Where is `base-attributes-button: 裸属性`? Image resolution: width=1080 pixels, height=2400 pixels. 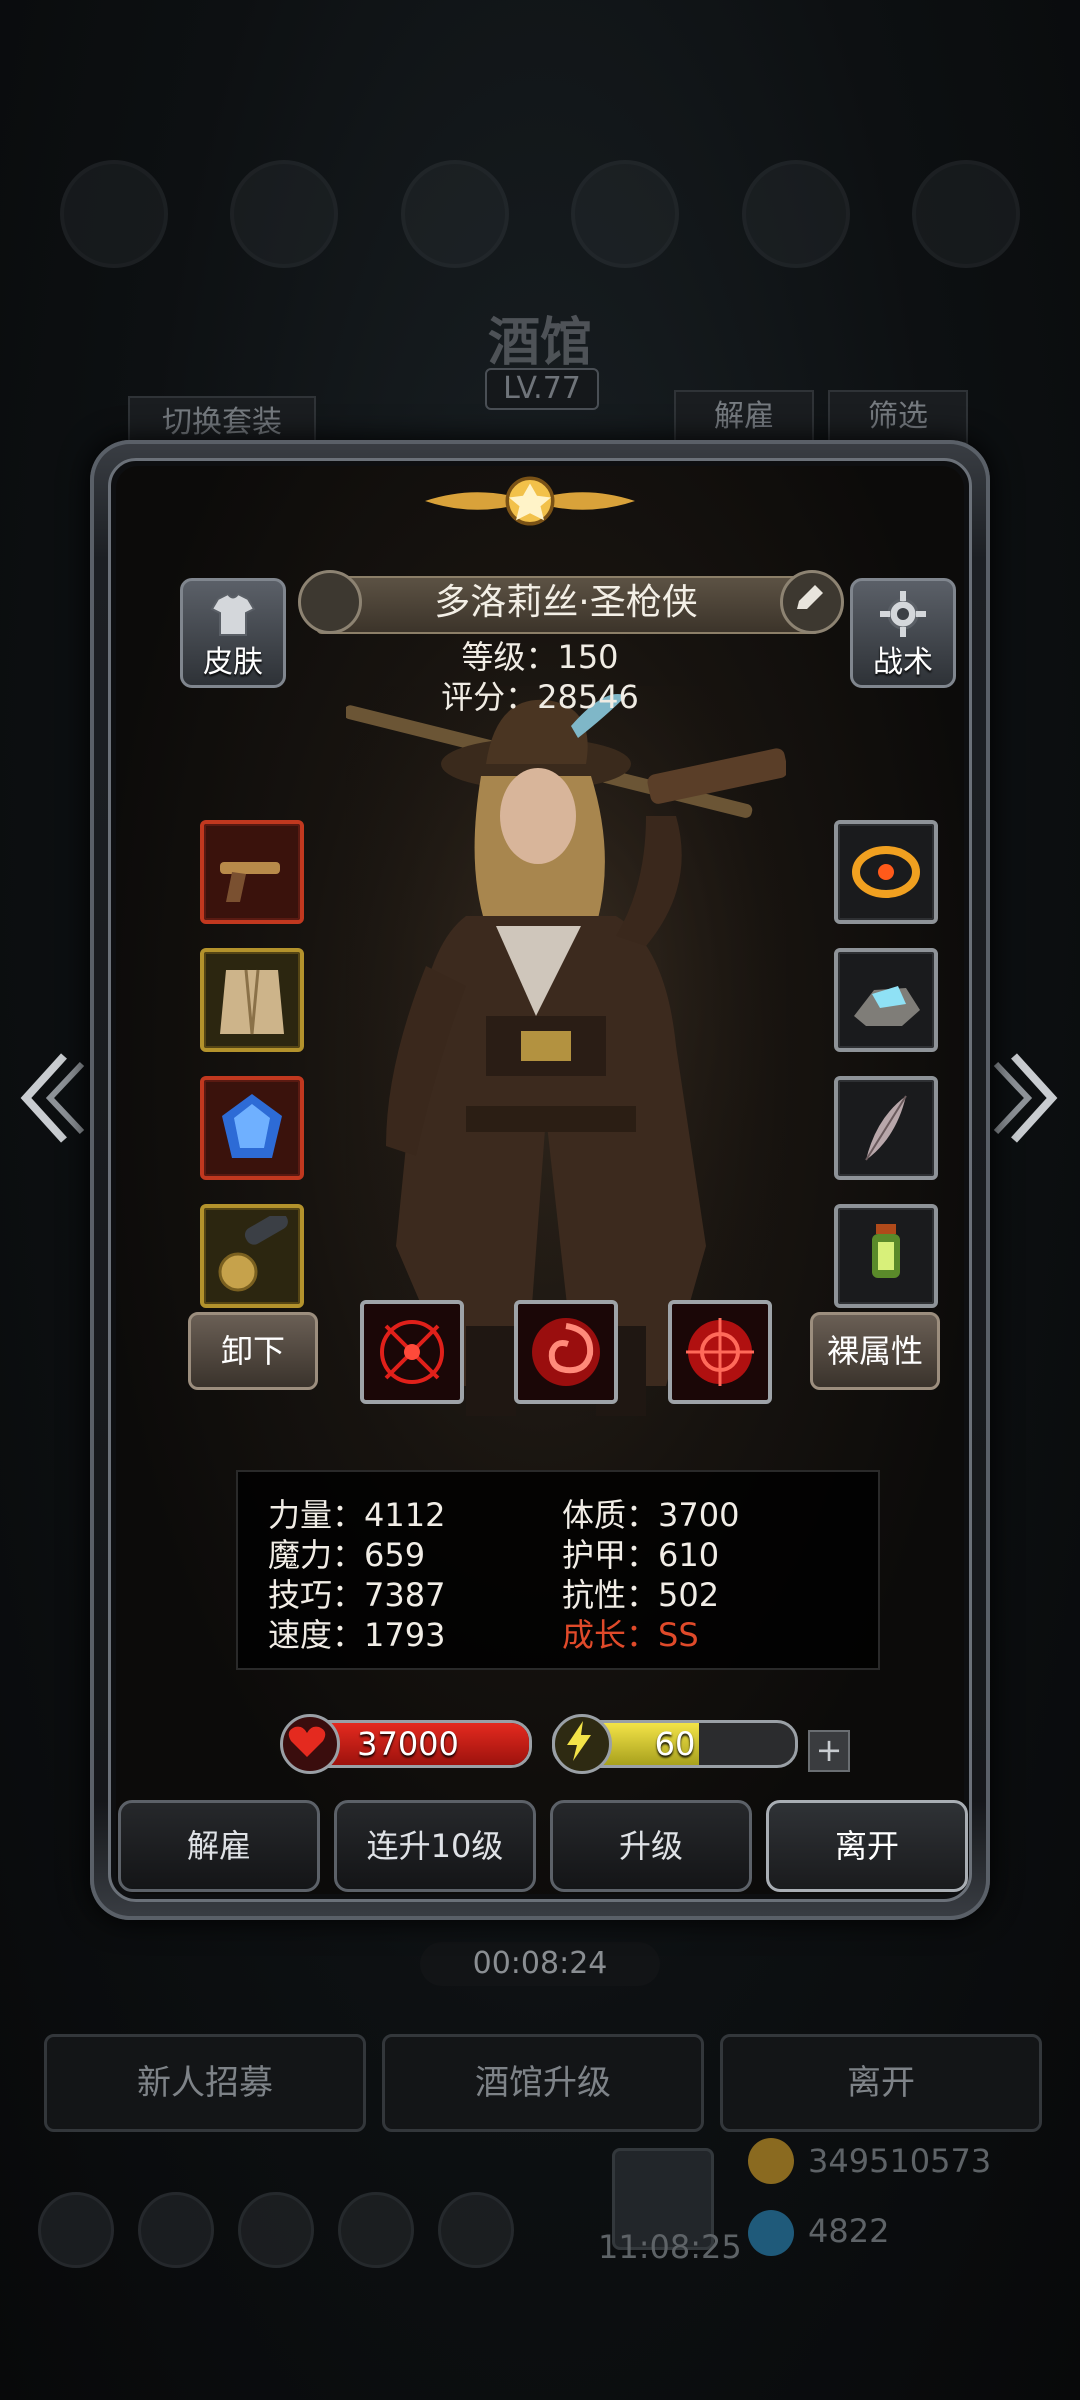
base-attributes-button: 裸属性 is located at coordinates (875, 1351).